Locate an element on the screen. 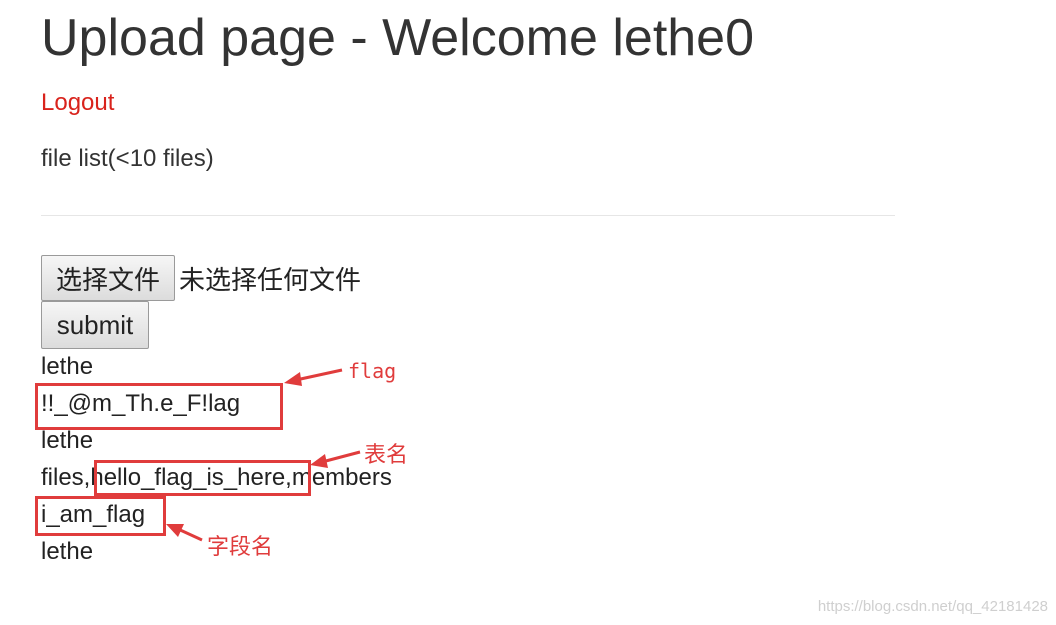  table-highlight-box is located at coordinates (202, 478).